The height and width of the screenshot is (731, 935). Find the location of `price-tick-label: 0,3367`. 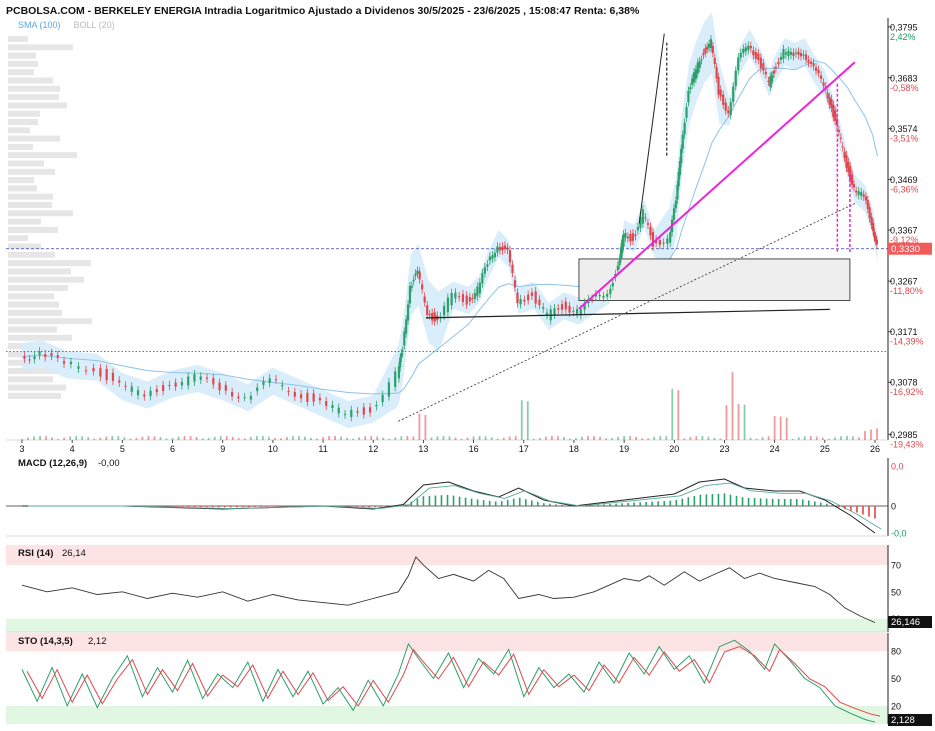

price-tick-label: 0,3367 is located at coordinates (904, 230).